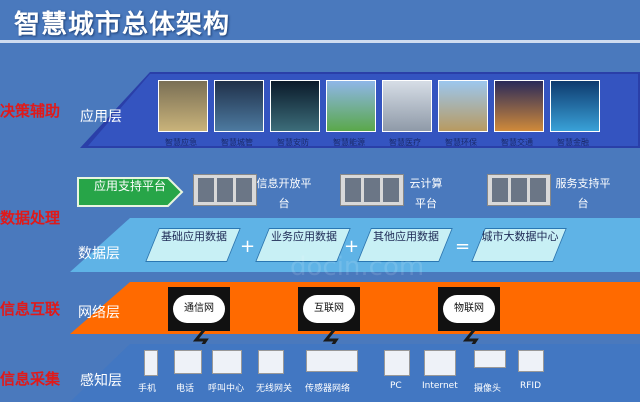 Image resolution: width=640 pixels, height=402 pixels. Describe the element at coordinates (304, 236) in the screenshot. I see `data-box-label: 业务应用数据` at that location.